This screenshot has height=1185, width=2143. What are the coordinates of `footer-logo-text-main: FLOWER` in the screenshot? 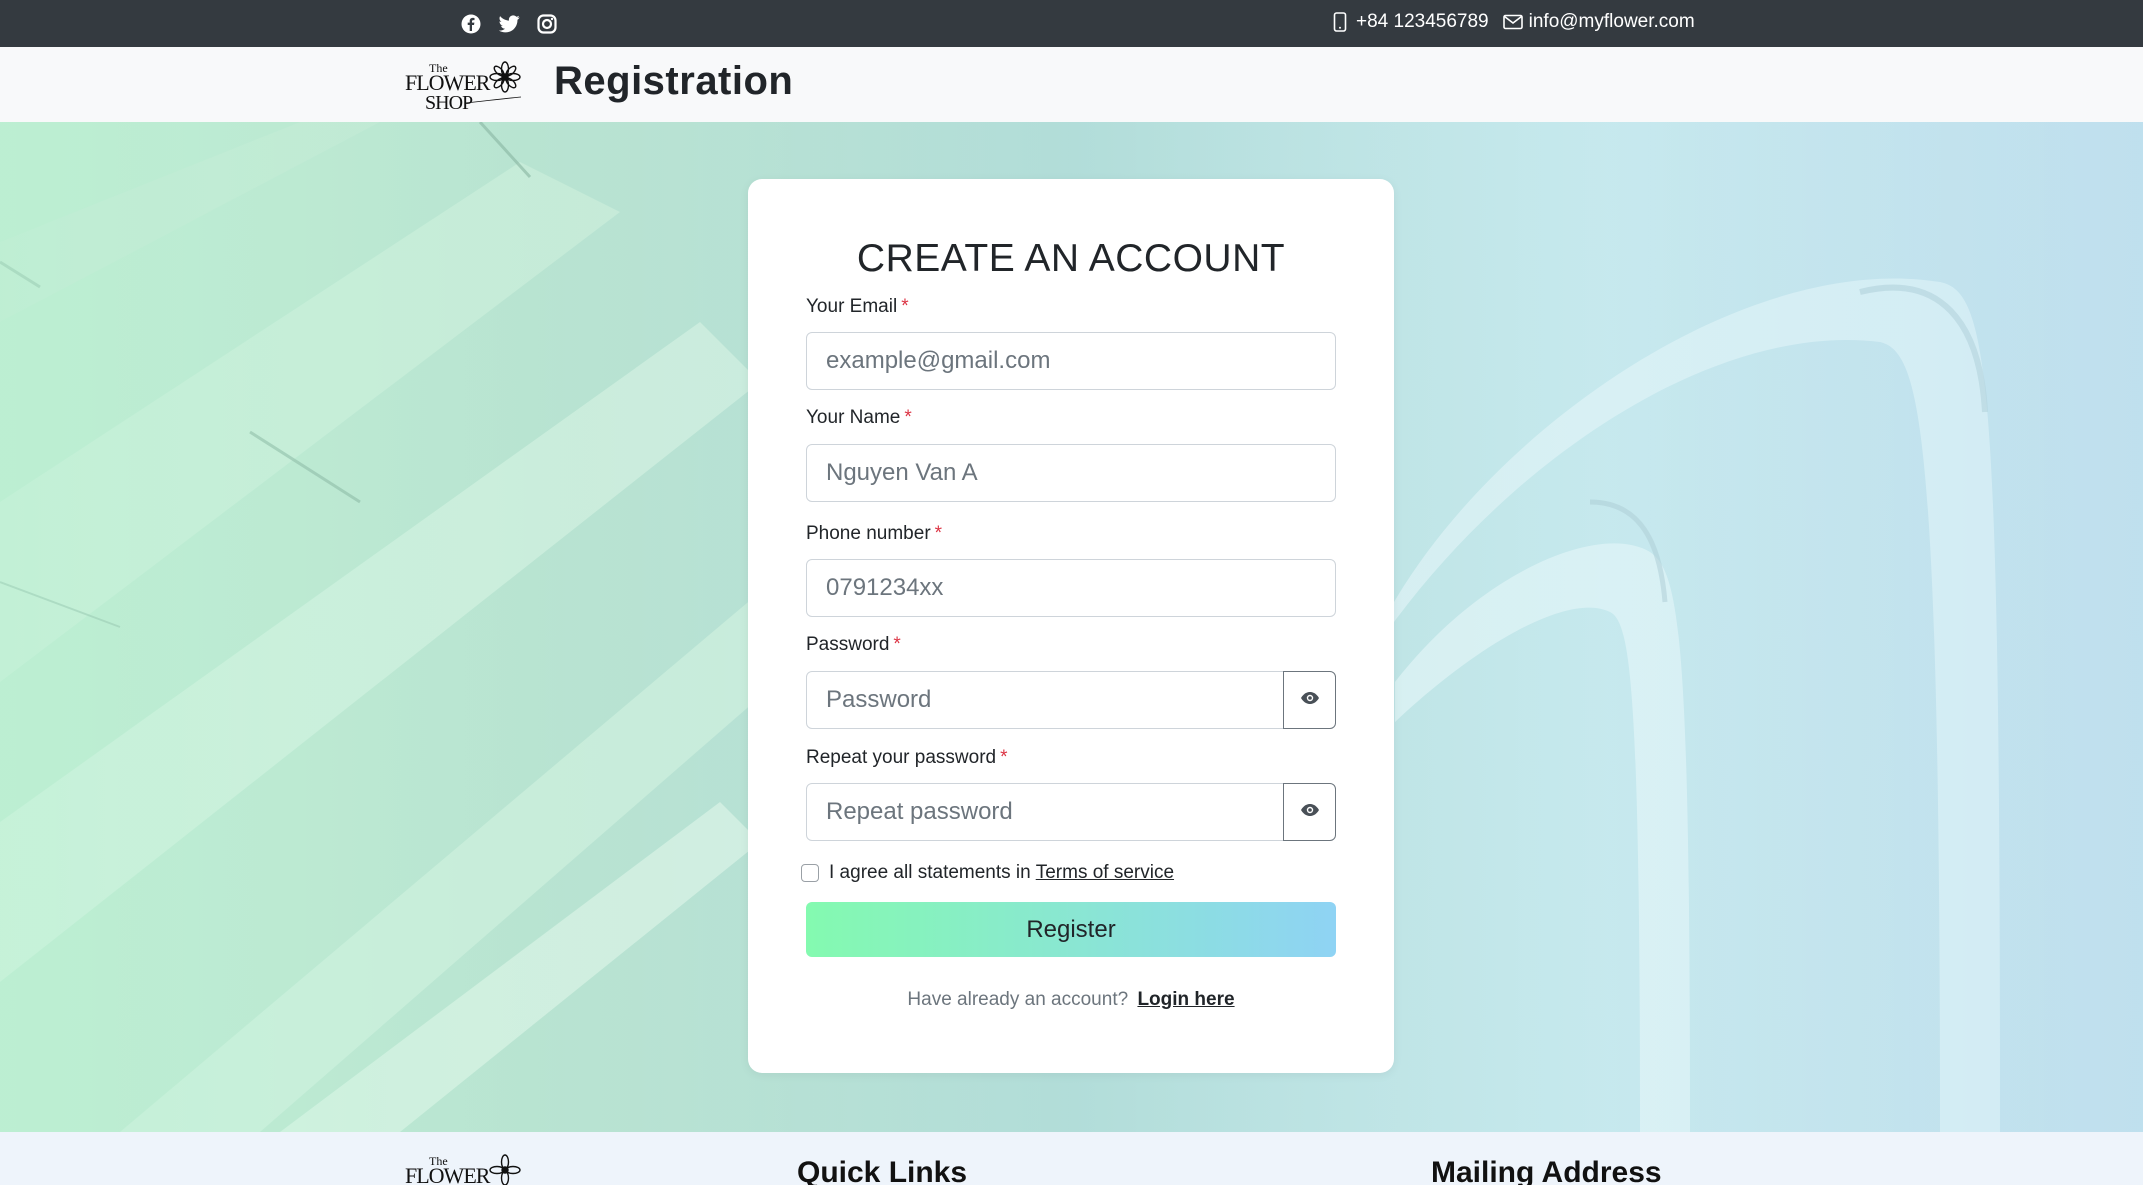 It's located at (448, 1174).